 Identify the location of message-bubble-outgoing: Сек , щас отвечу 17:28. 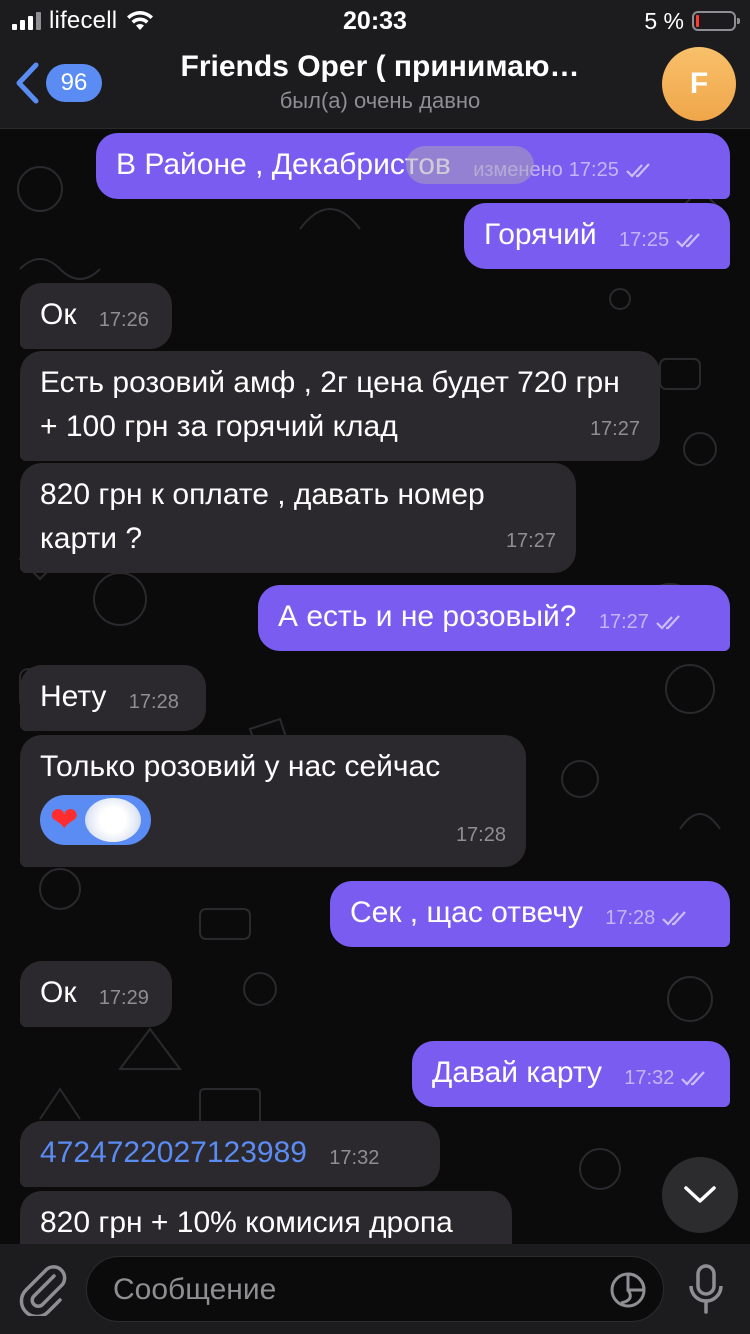
(530, 914).